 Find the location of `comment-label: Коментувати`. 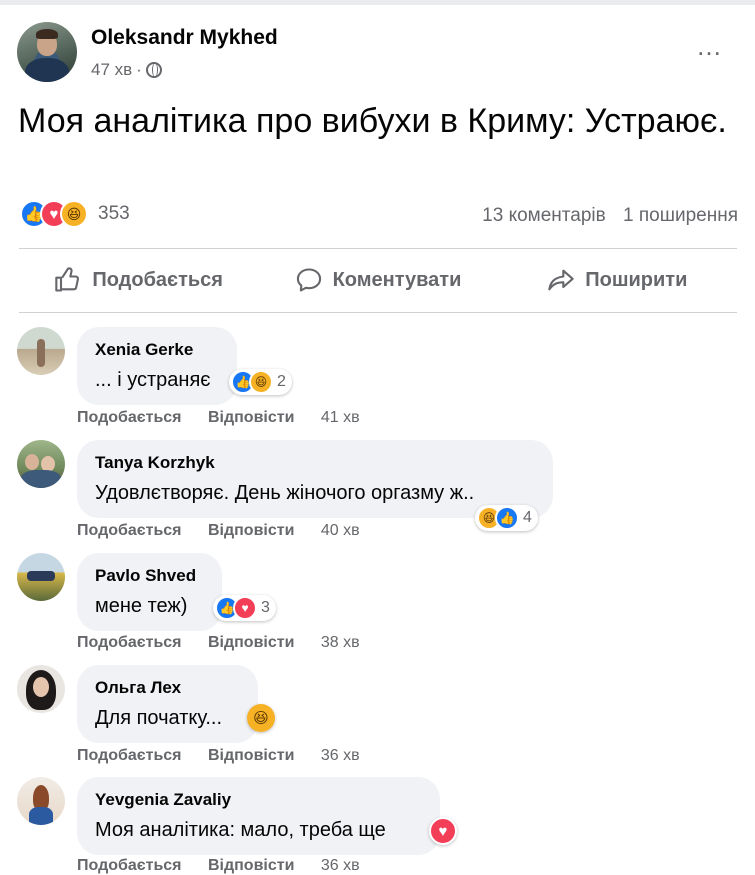

comment-label: Коментувати is located at coordinates (397, 279).